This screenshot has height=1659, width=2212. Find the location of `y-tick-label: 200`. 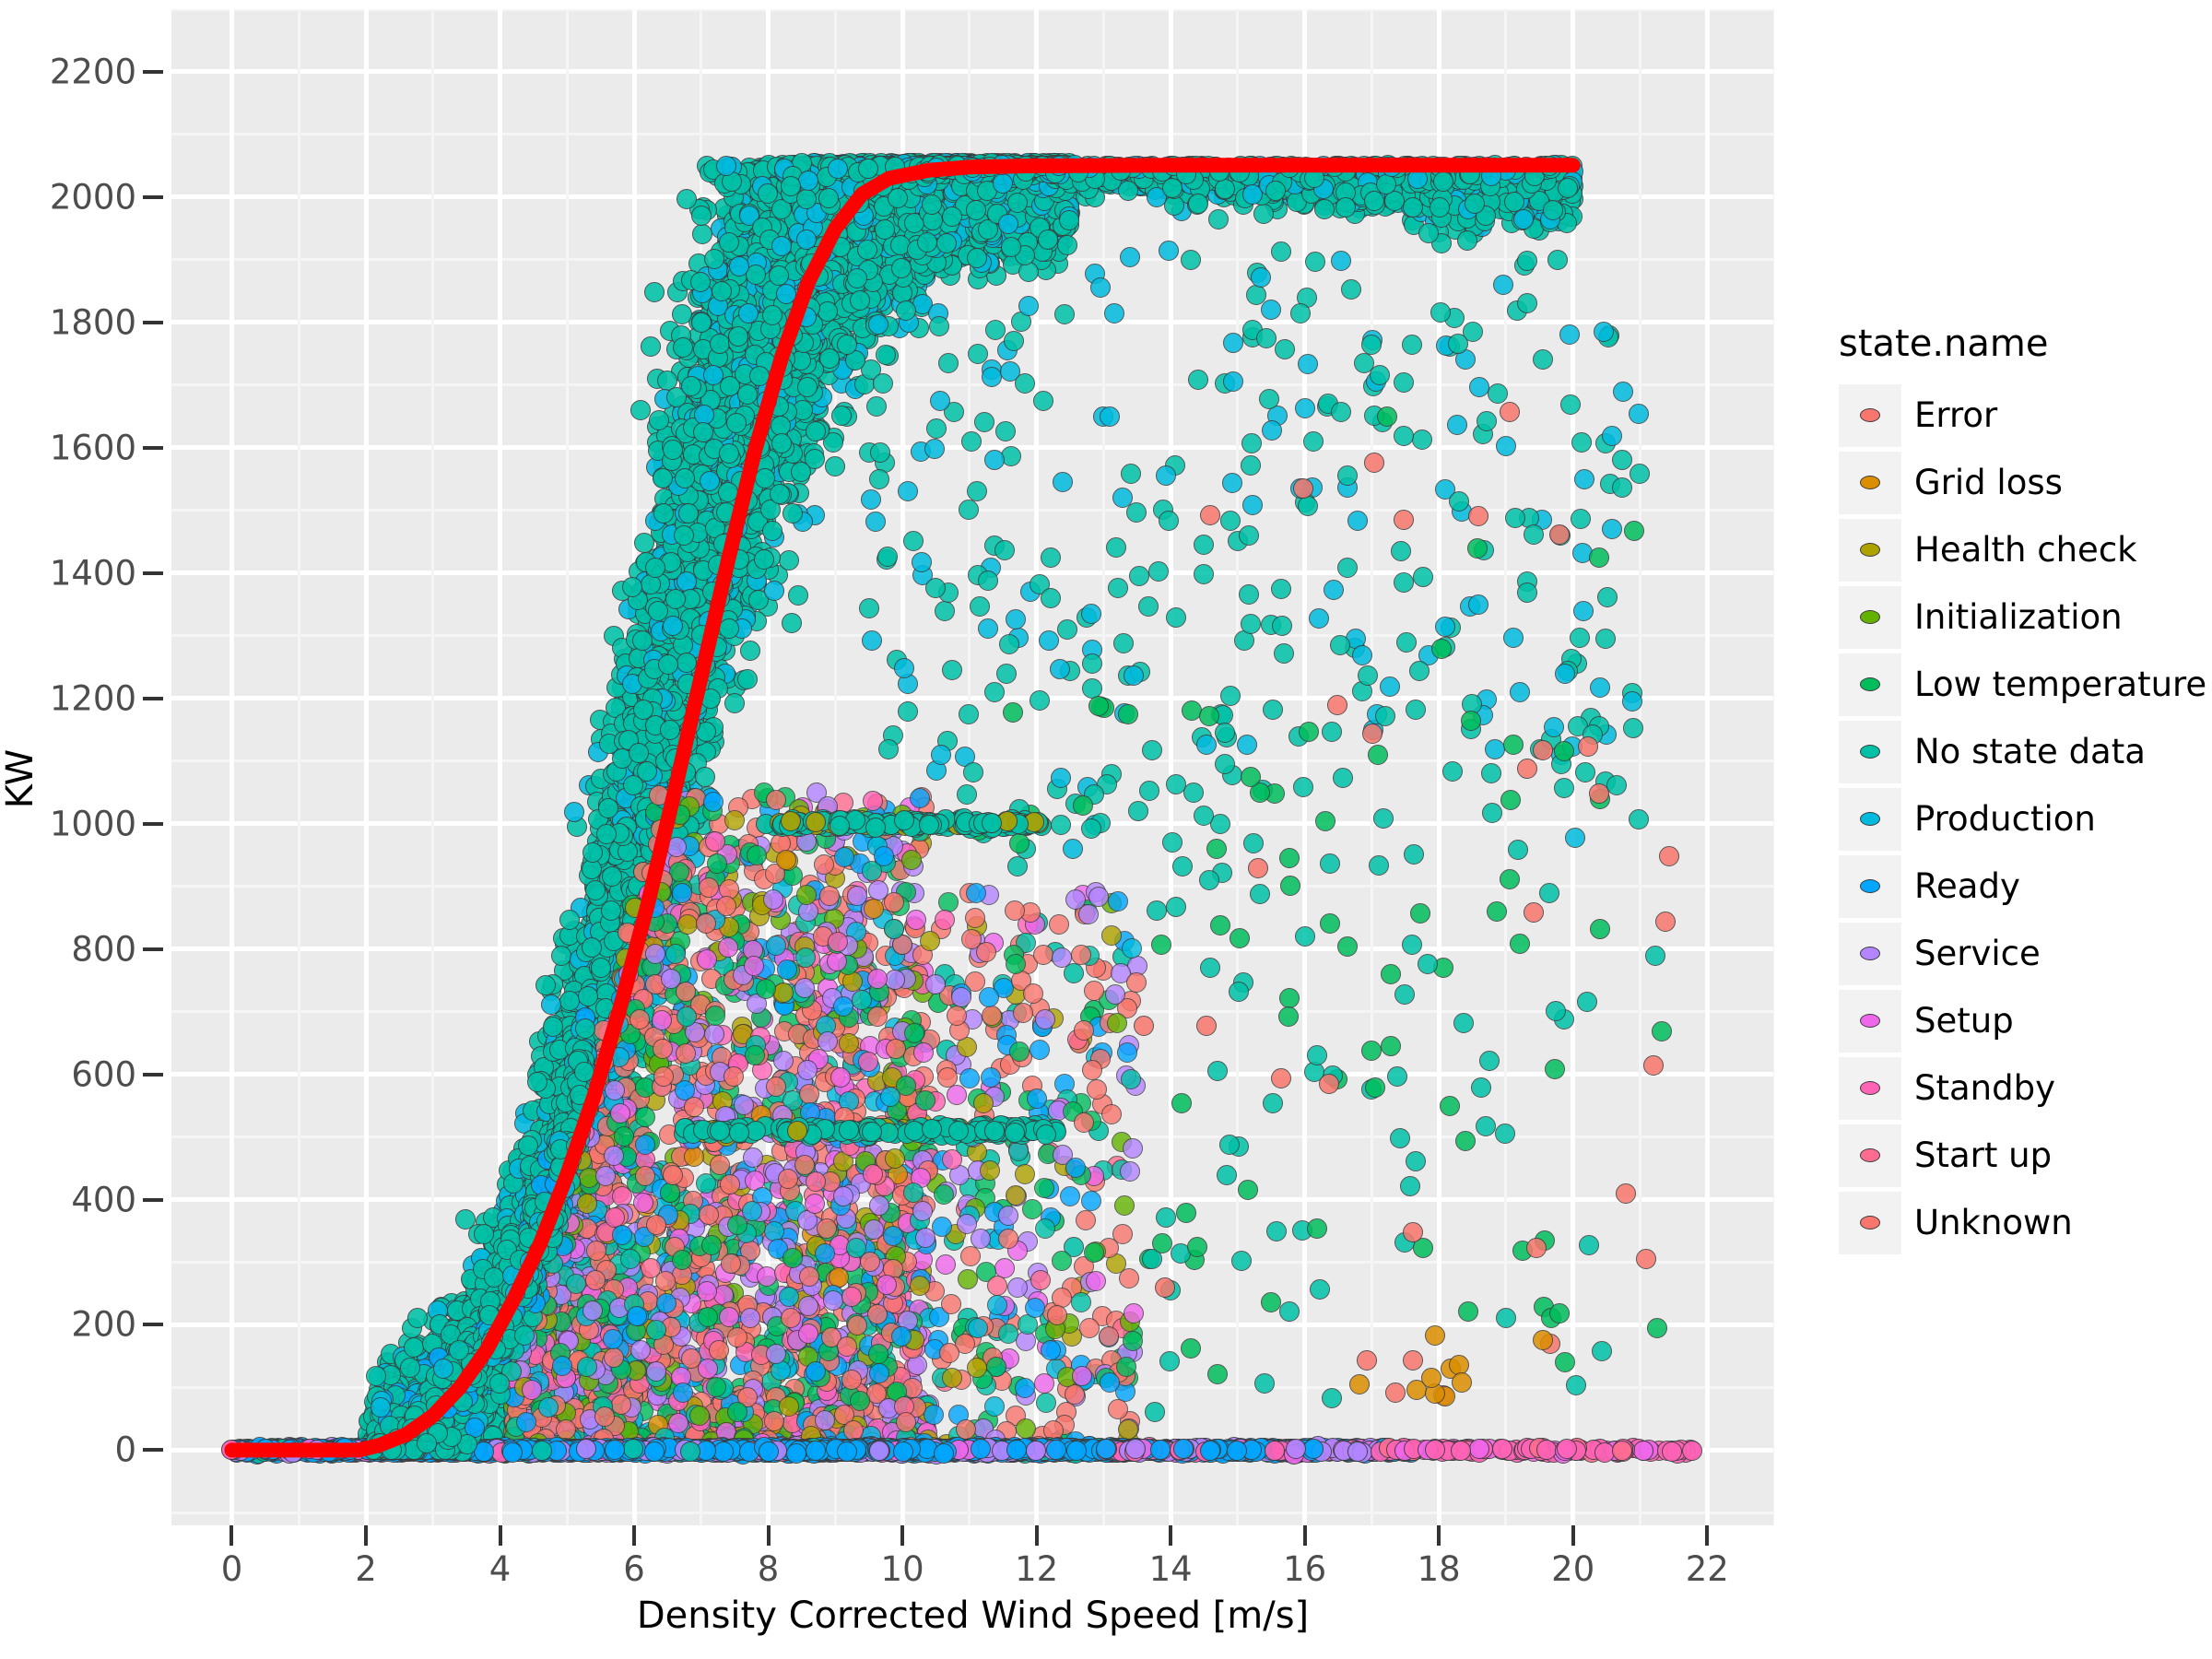

y-tick-label: 200 is located at coordinates (103, 1325).